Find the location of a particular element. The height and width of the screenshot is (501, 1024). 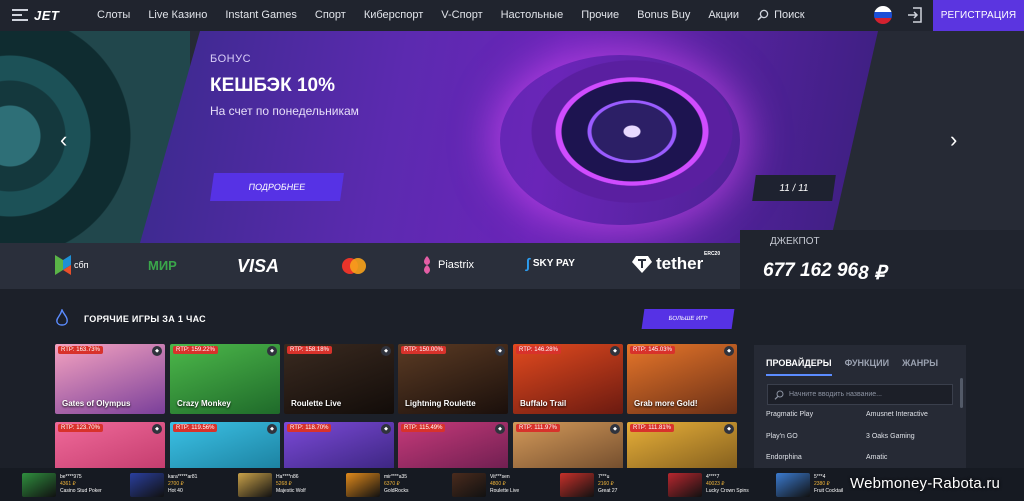

payment-sbp: сбп is located at coordinates (72, 265).